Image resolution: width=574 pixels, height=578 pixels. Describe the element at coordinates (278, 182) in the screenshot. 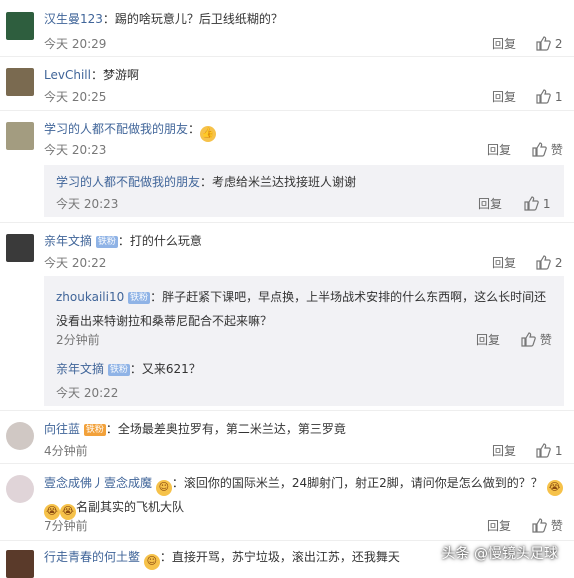

I see `reply-text: ：考虑给米兰达找接班人谢谢` at that location.